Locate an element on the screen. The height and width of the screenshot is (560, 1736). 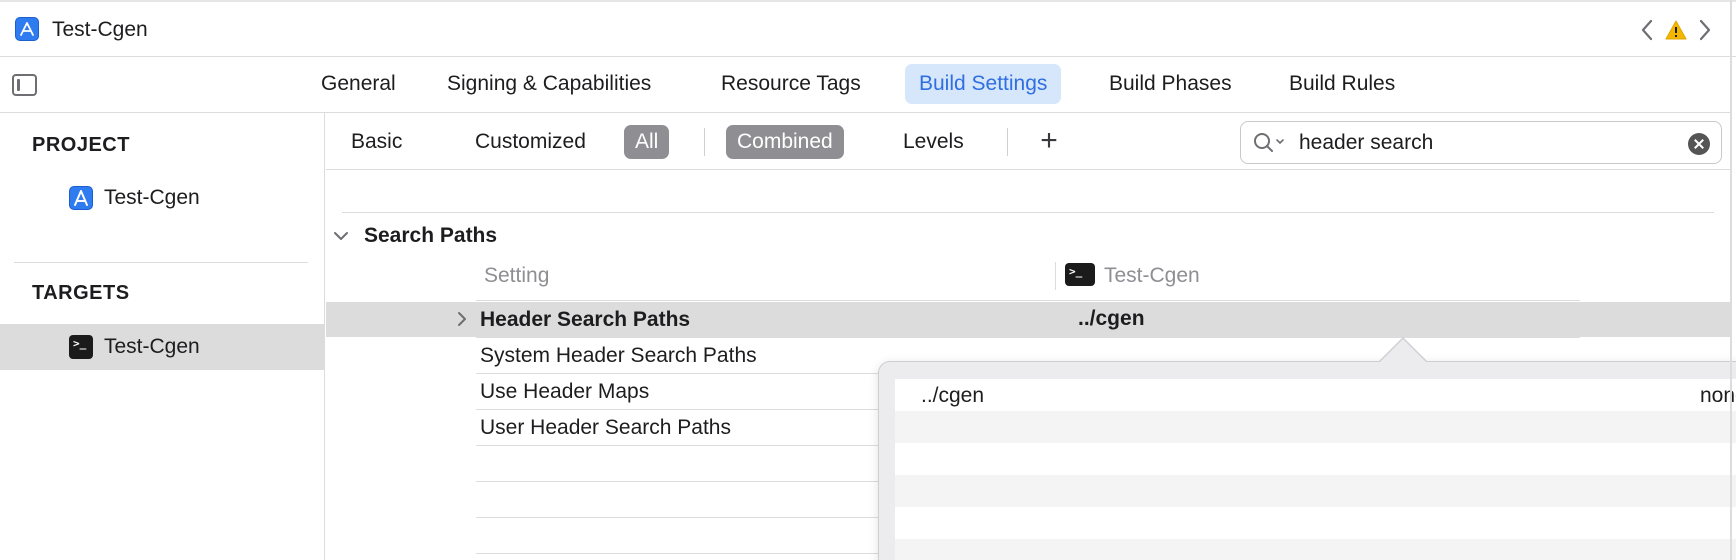
tab-build-settings: Build Settings is located at coordinates (983, 84).